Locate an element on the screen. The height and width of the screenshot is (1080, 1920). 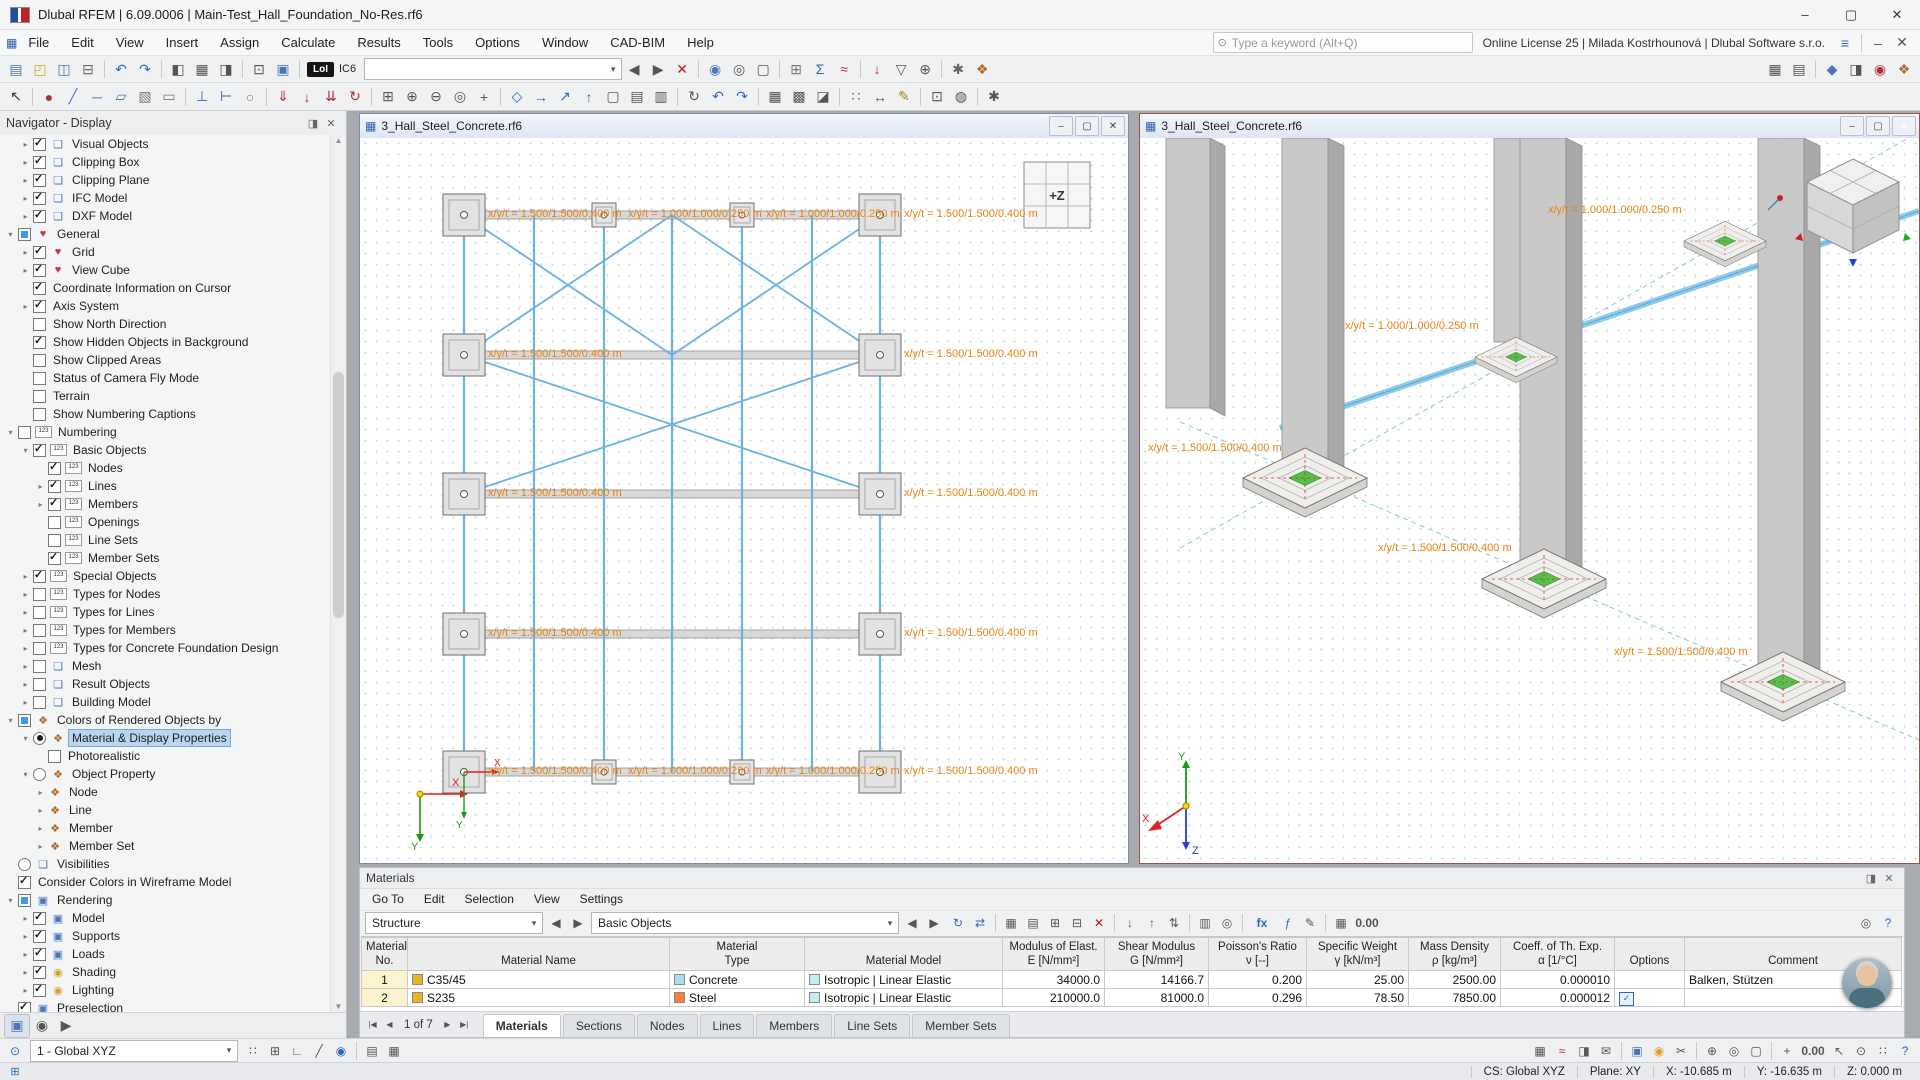
member-load-icon: ⇊ is located at coordinates (331, 97).